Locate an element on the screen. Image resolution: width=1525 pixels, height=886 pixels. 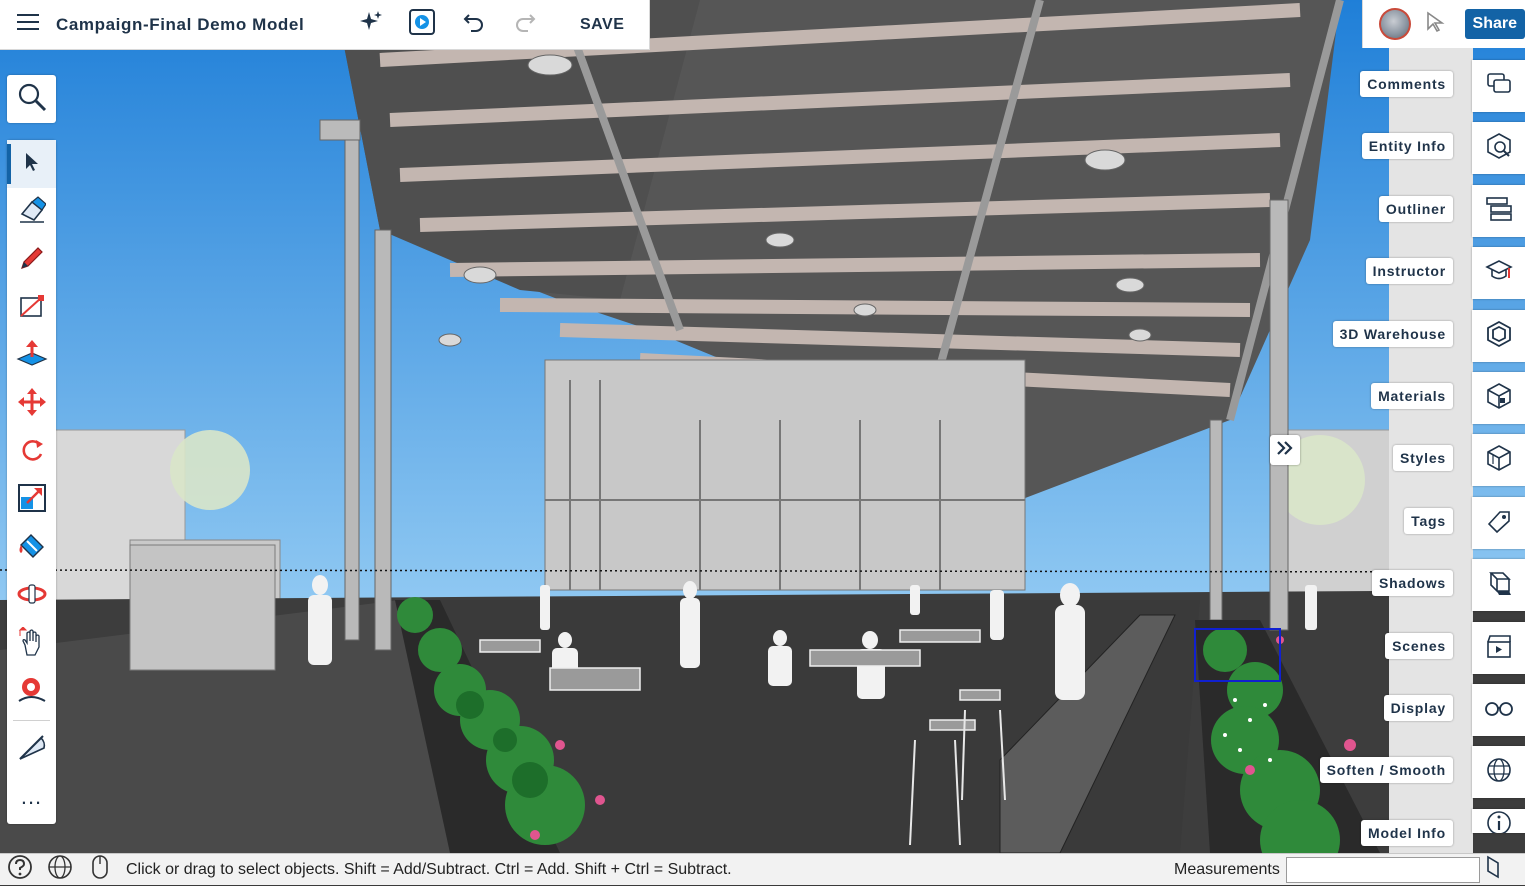
panel-tab-instructor: Instructor is located at coordinates (1409, 271).